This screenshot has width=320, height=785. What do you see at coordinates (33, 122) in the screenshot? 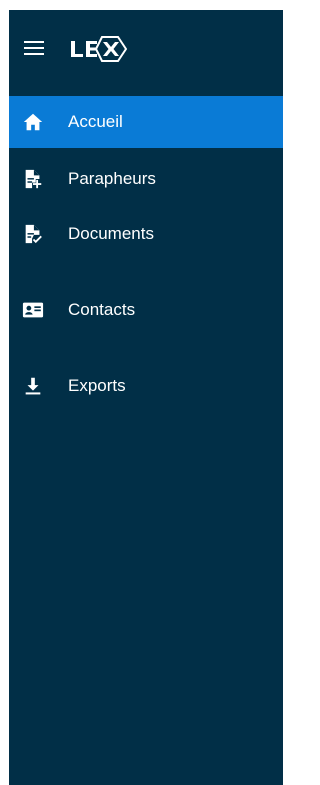
I see `home-icon` at bounding box center [33, 122].